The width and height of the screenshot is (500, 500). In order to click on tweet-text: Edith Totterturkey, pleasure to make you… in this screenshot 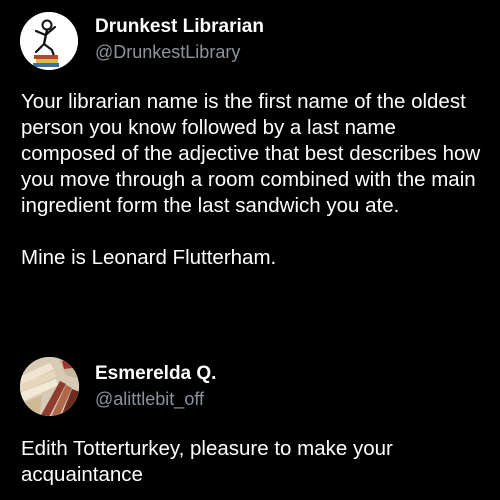, I will do `click(253, 462)`.